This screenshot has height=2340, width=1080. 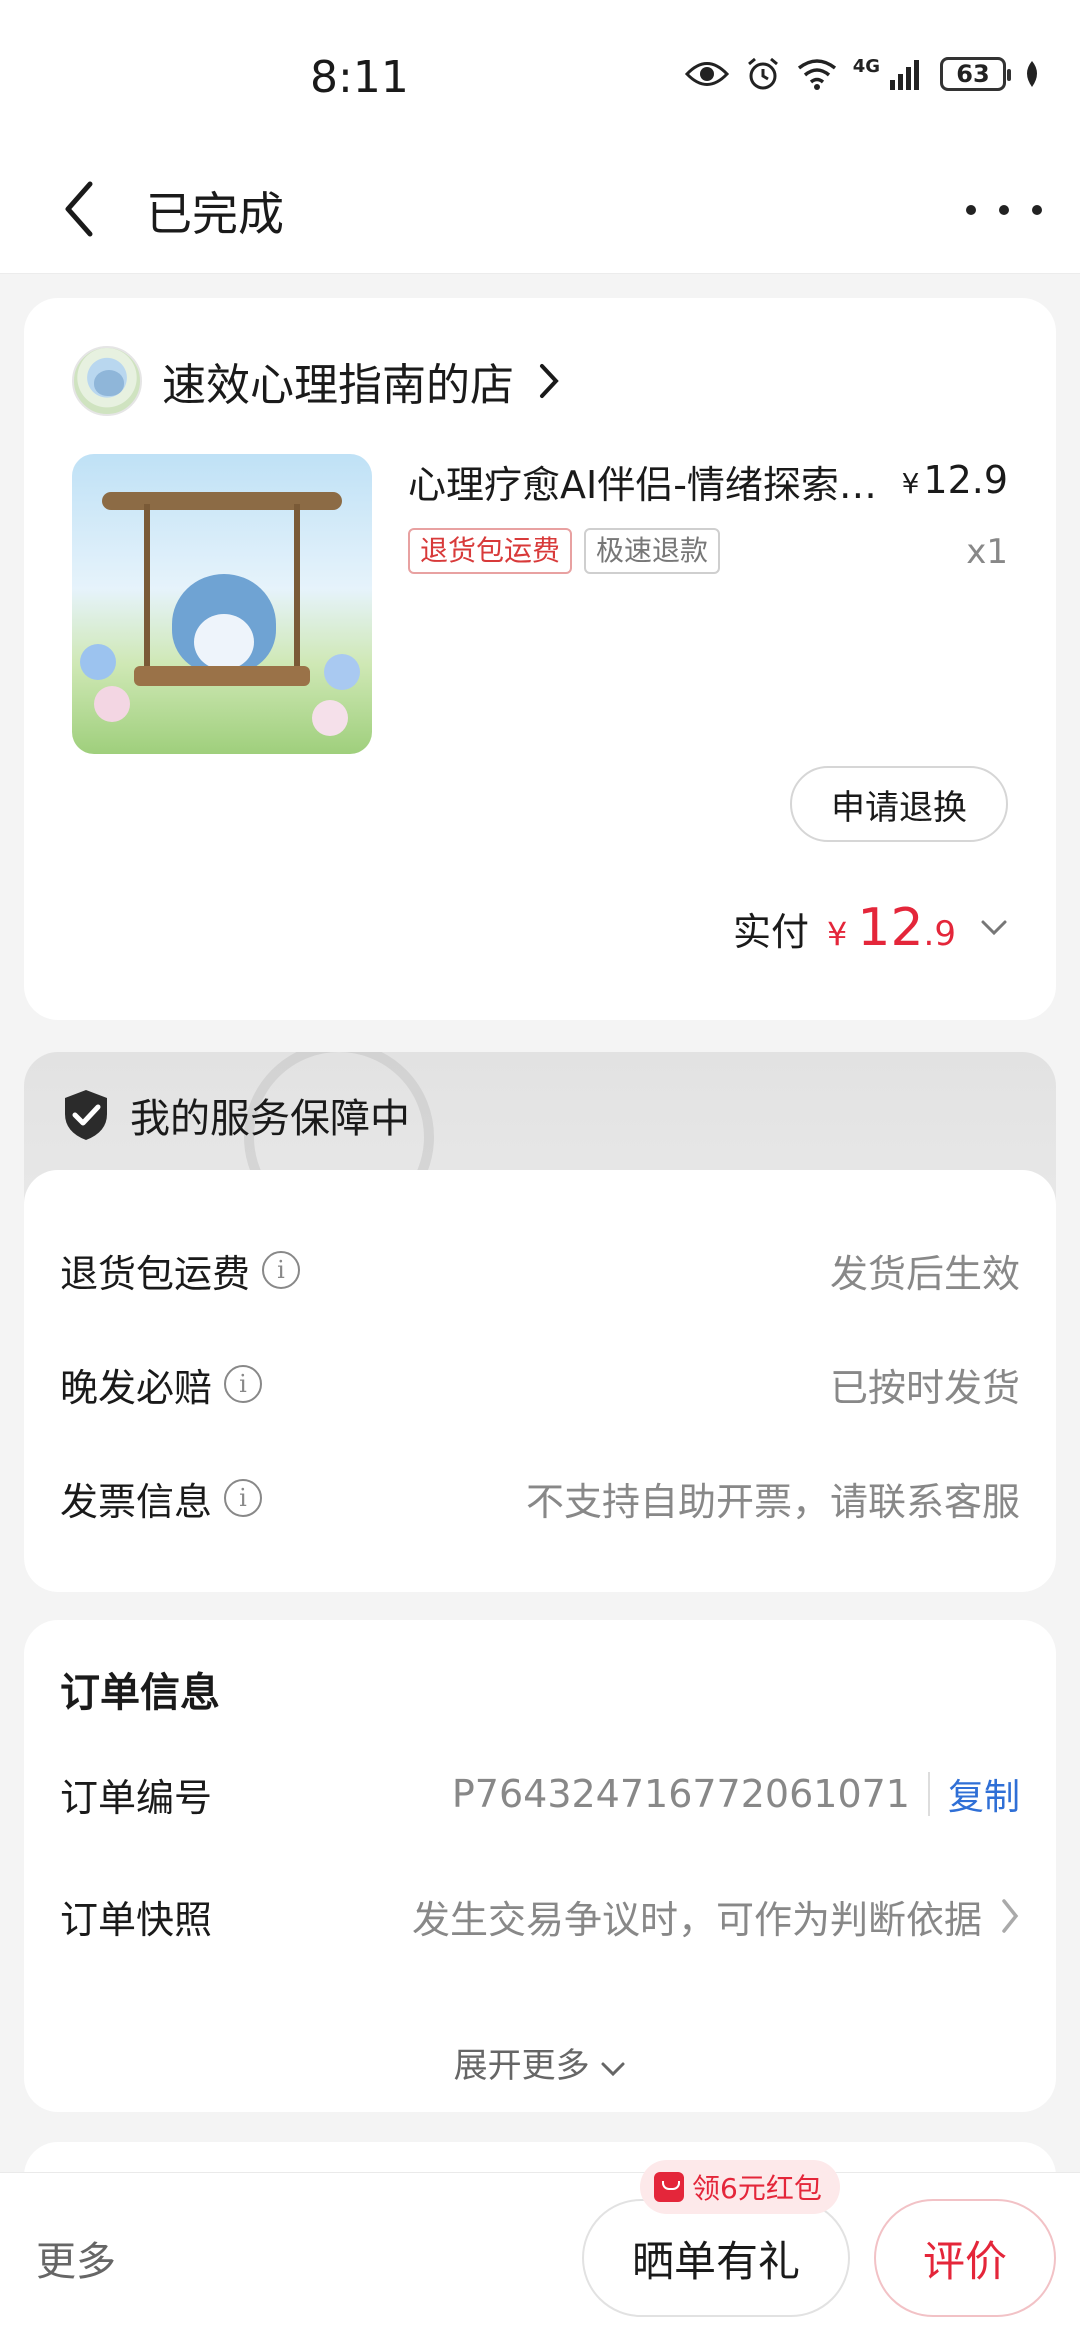 What do you see at coordinates (136, 1797) in the screenshot?
I see `order-number-label: 订单编号` at bounding box center [136, 1797].